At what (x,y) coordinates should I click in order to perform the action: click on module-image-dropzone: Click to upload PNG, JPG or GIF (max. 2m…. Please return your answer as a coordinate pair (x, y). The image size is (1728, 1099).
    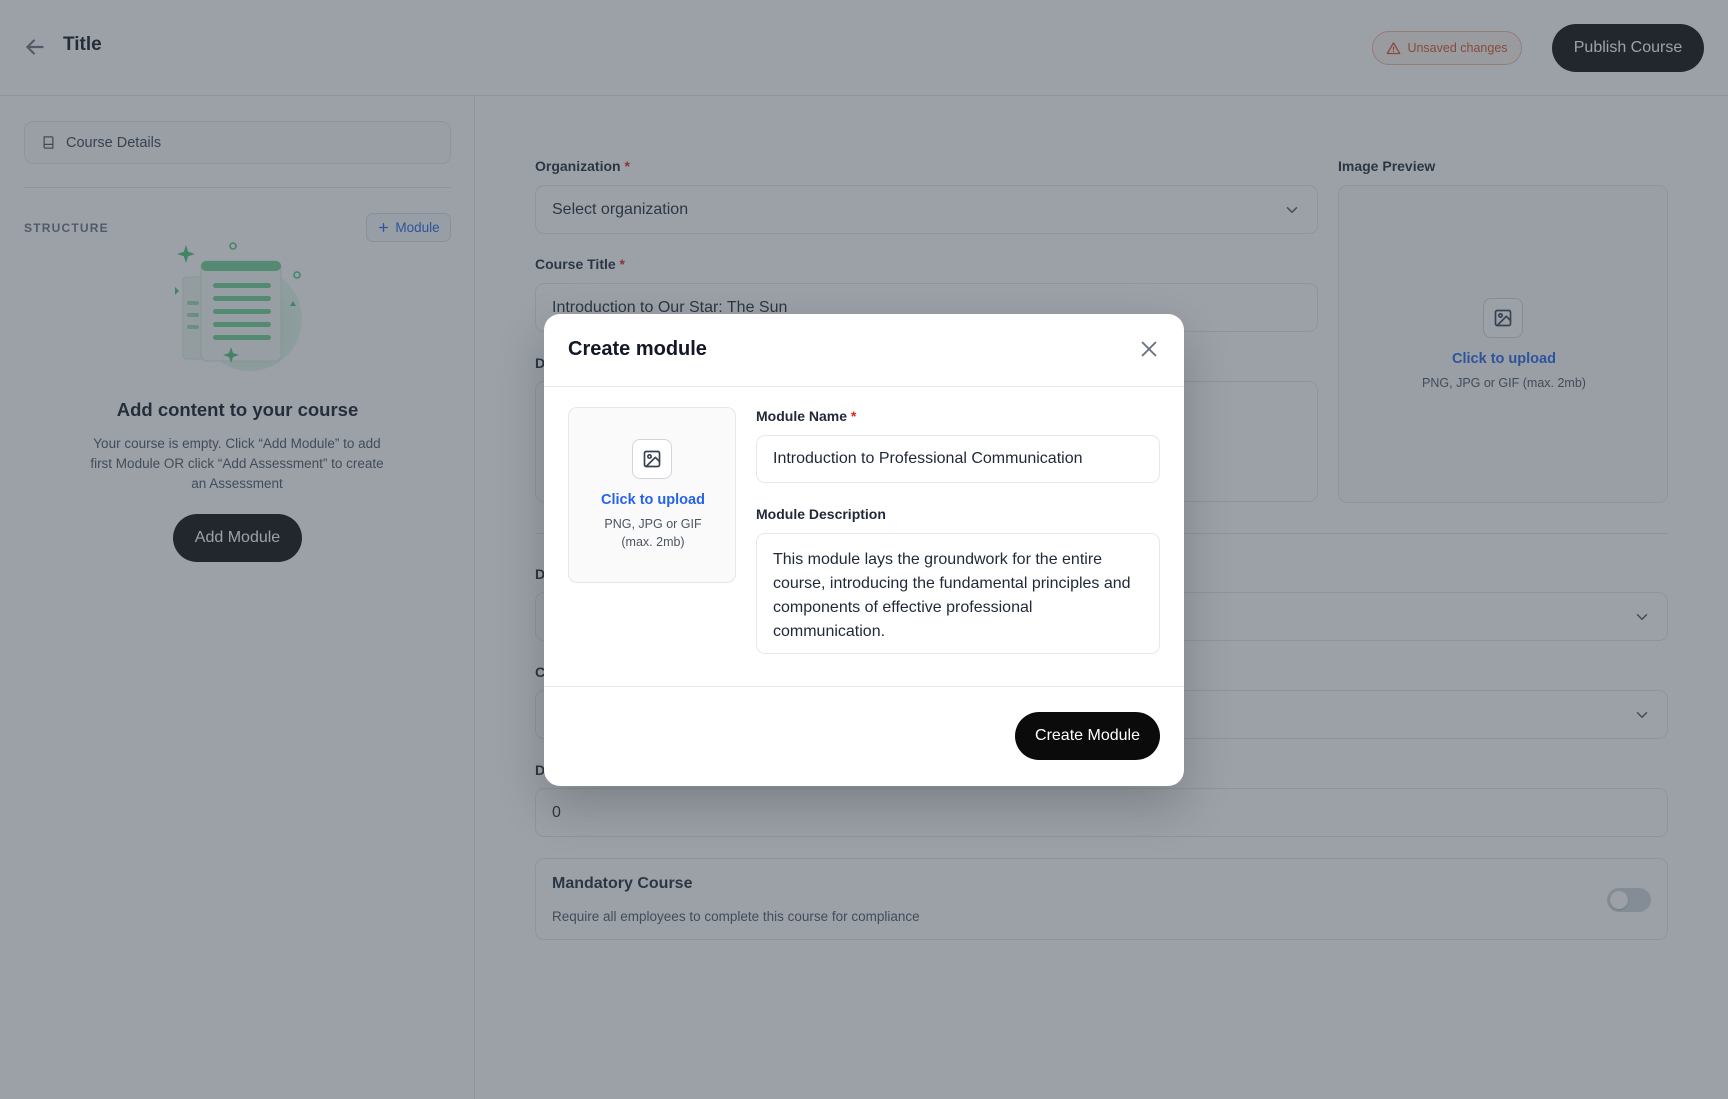
    Looking at the image, I should click on (652, 495).